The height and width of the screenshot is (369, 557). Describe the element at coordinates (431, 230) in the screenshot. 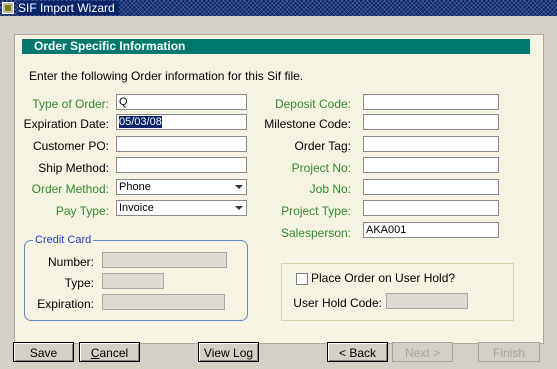

I see `salesperson-field: AKA001` at that location.